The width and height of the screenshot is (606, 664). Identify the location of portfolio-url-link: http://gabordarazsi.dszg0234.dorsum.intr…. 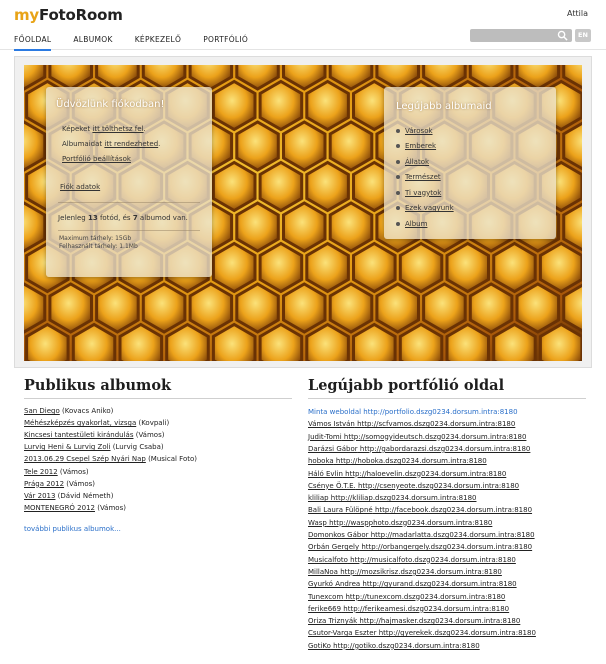
(444, 449).